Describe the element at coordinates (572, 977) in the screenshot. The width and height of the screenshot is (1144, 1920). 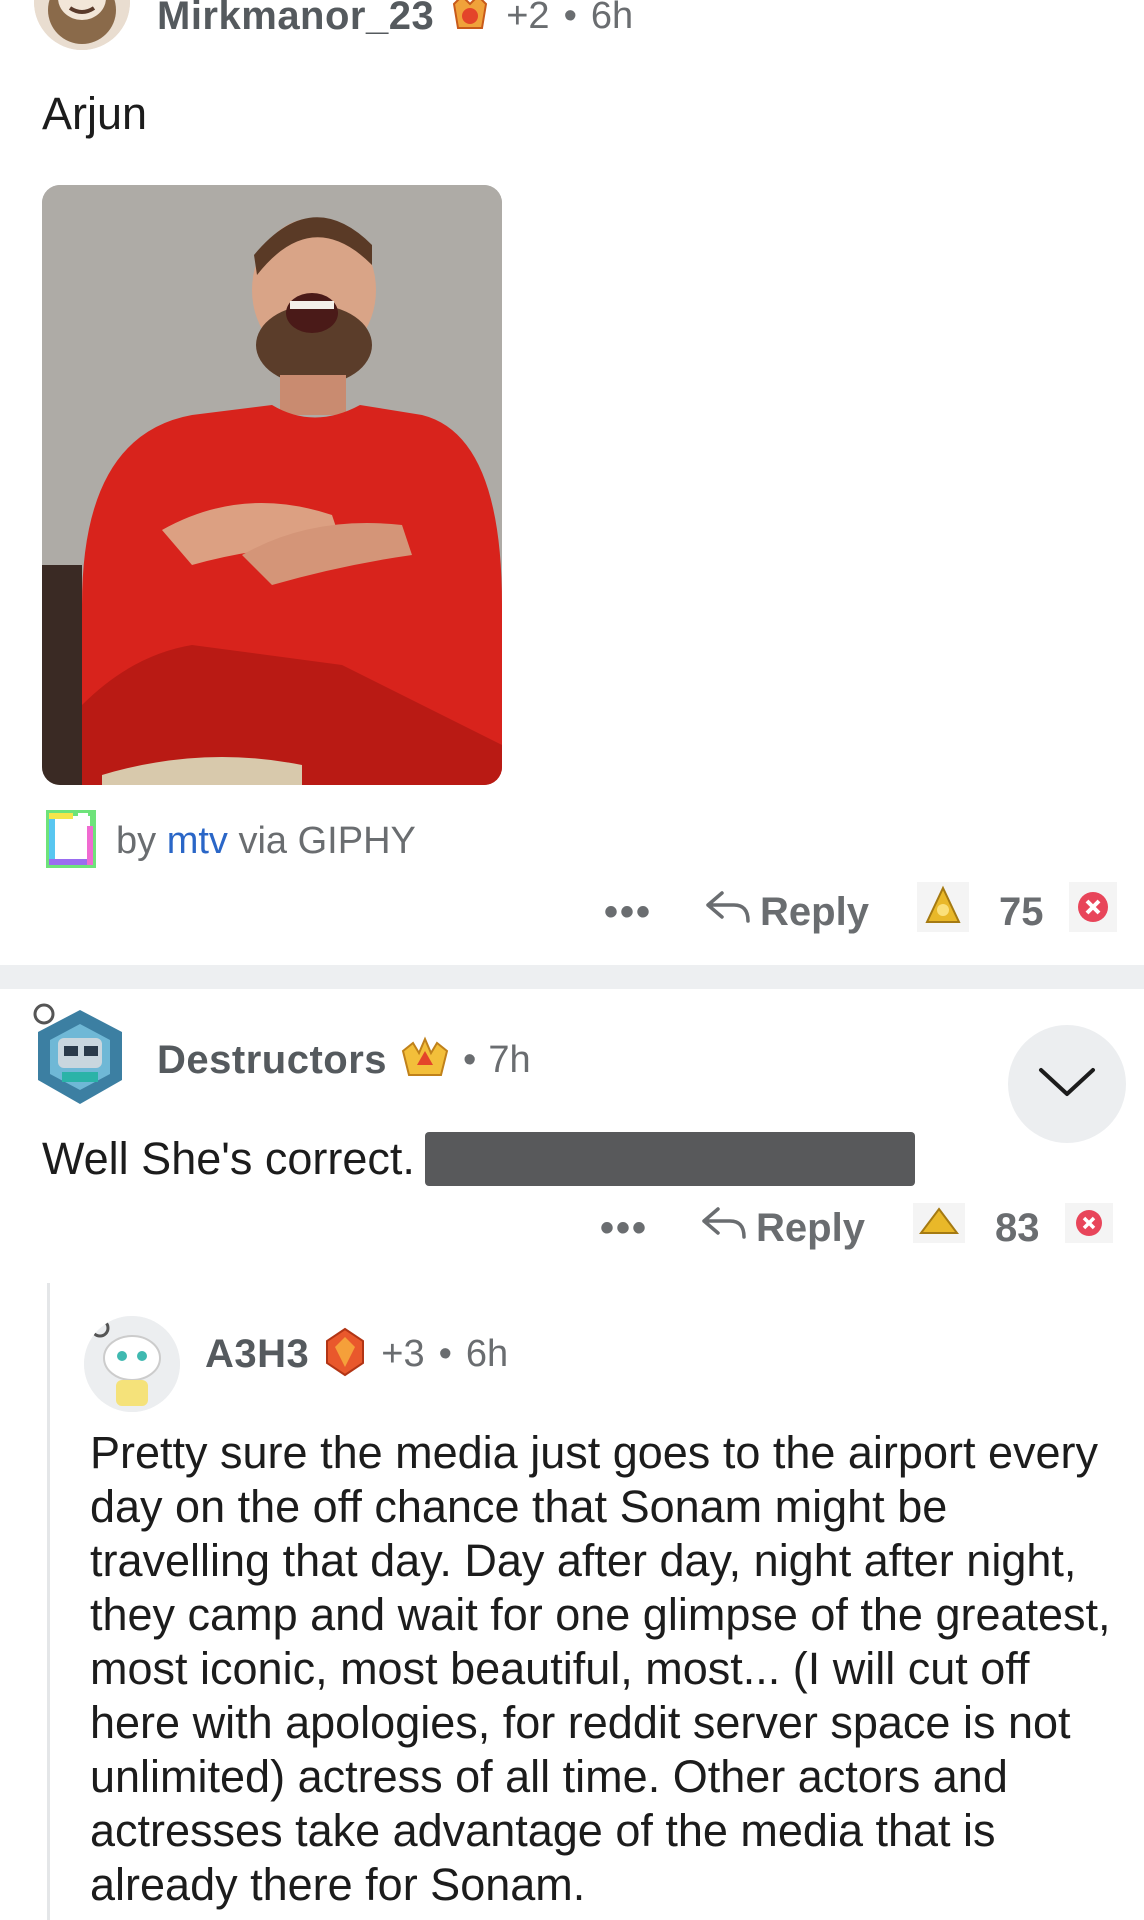
I see `comment-divider` at that location.